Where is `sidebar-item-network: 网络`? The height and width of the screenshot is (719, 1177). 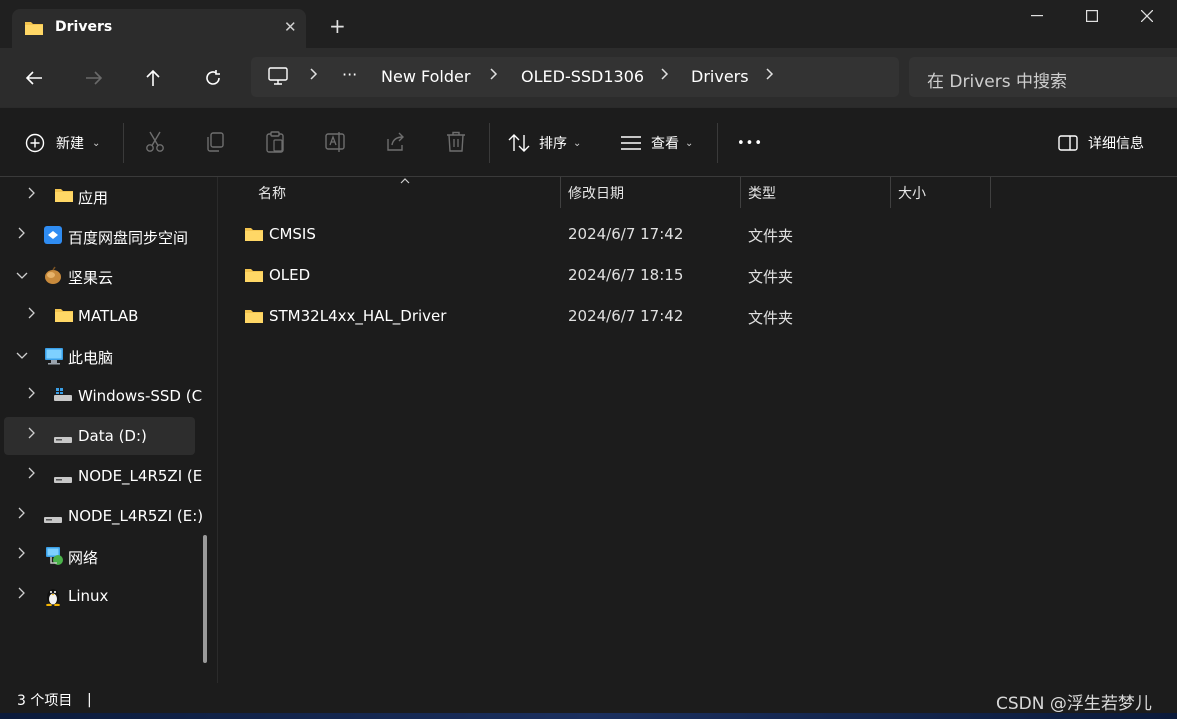 sidebar-item-network: 网络 is located at coordinates (99, 556).